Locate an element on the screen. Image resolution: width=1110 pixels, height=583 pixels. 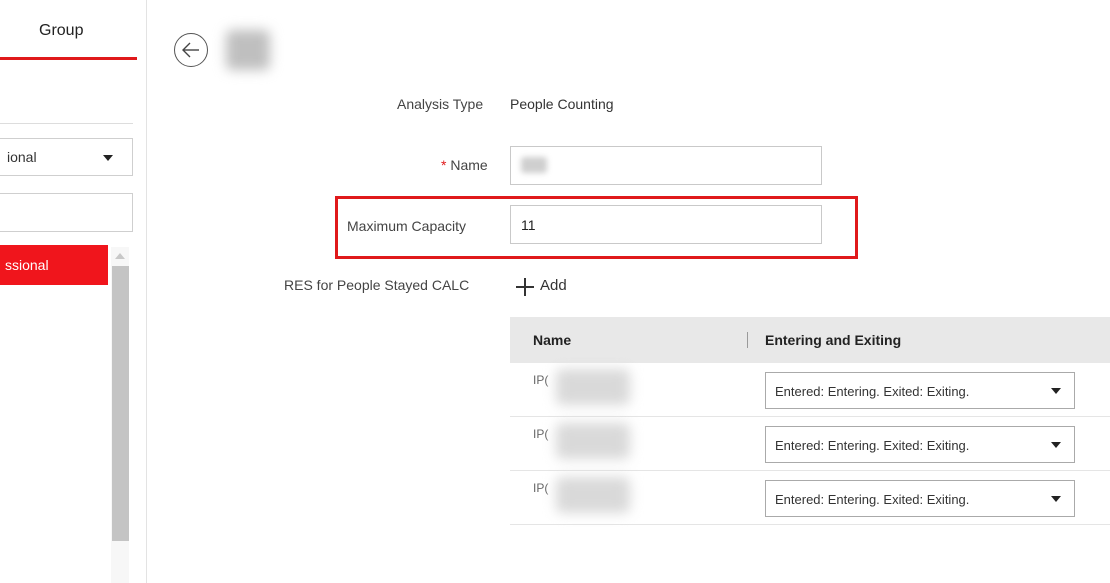
scrollbar-thumb is located at coordinates (120, 403).